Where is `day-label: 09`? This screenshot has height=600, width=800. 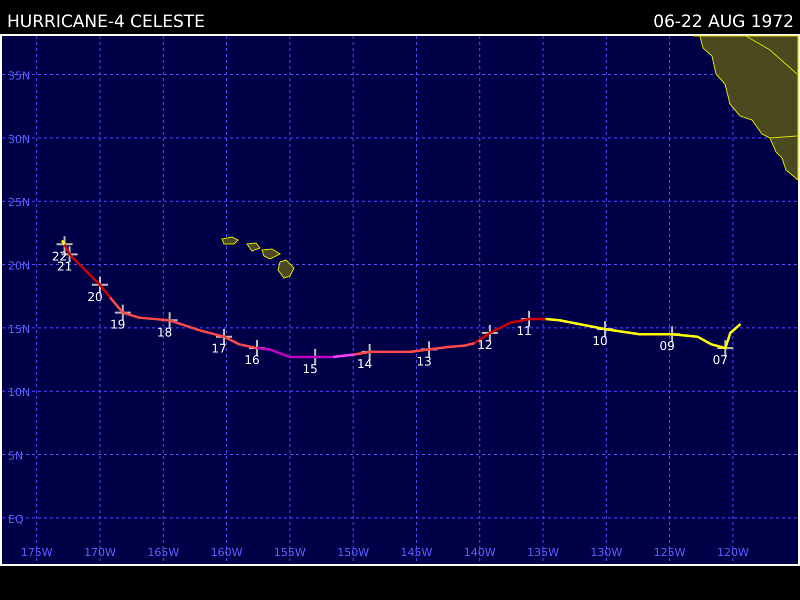
day-label: 09 is located at coordinates (667, 346).